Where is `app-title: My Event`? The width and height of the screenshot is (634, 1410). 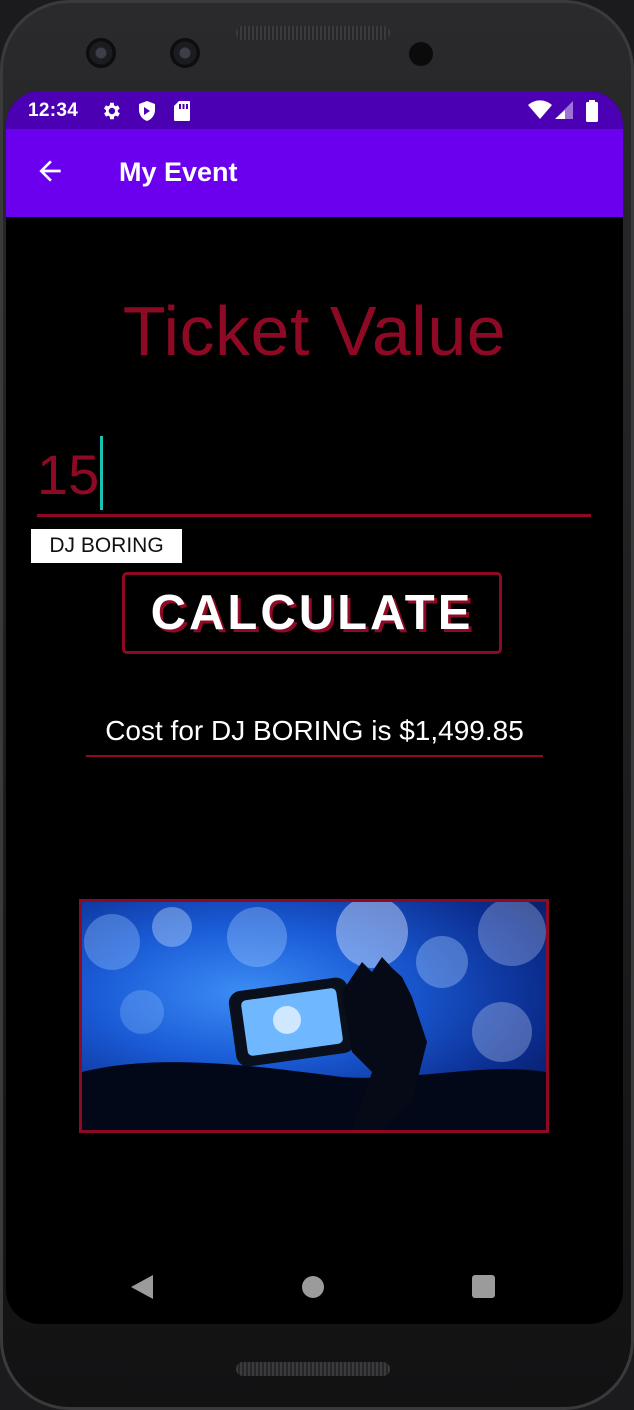 app-title: My Event is located at coordinates (178, 172).